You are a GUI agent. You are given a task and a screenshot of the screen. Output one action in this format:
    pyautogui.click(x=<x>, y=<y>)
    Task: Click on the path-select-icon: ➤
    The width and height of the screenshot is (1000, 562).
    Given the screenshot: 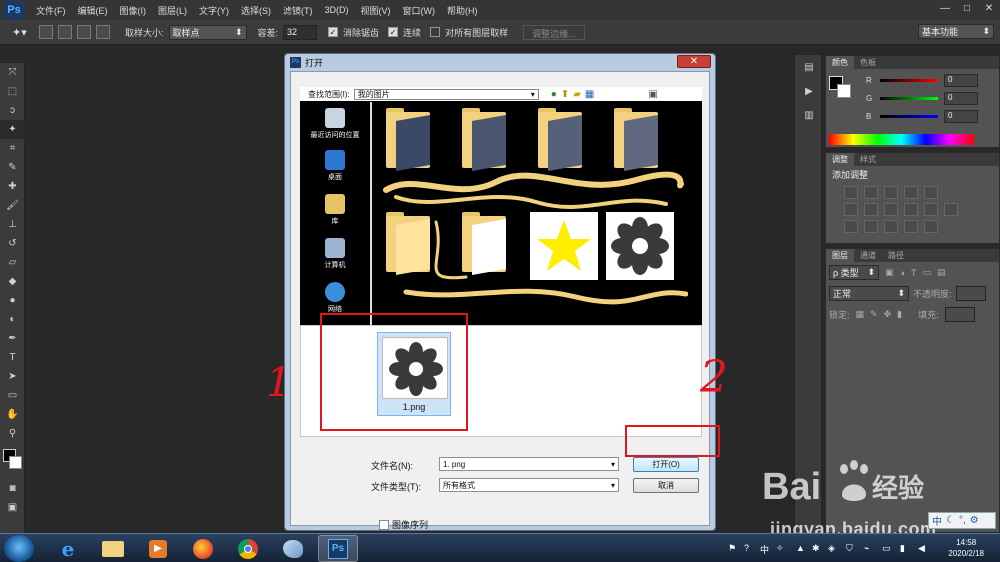 What is the action you would take?
    pyautogui.click(x=12, y=376)
    